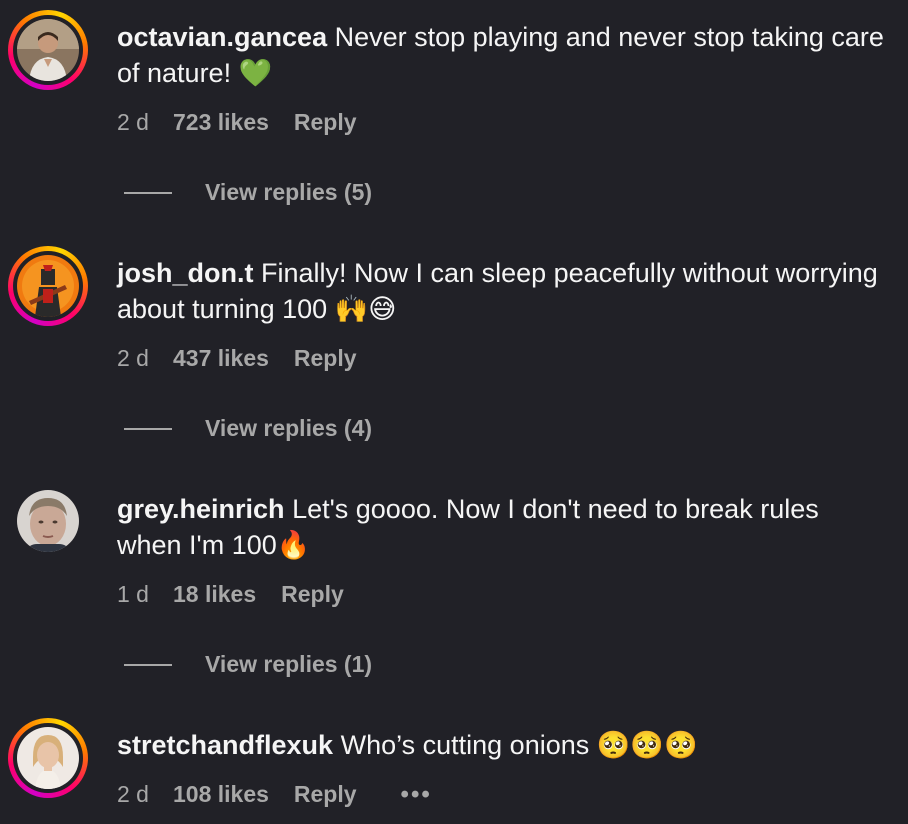  I want to click on comment-meta: 2 d 437 likes Reply, so click(237, 358).